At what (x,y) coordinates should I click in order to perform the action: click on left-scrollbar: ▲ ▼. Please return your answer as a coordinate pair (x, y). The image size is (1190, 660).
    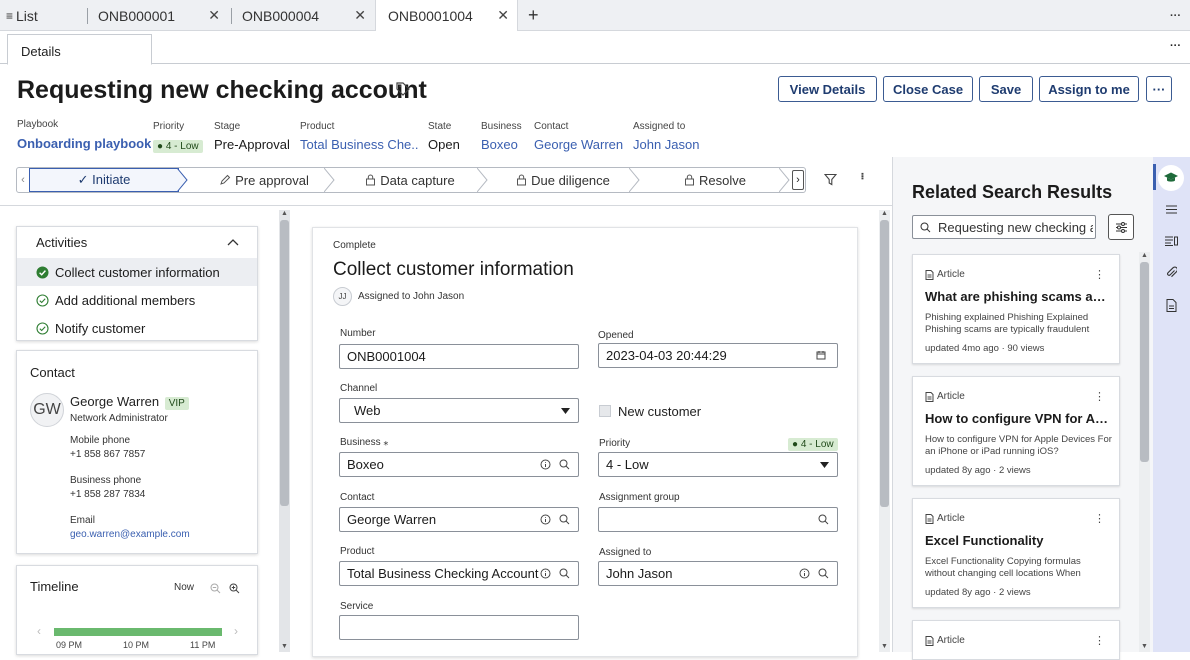
    Looking at the image, I should click on (284, 431).